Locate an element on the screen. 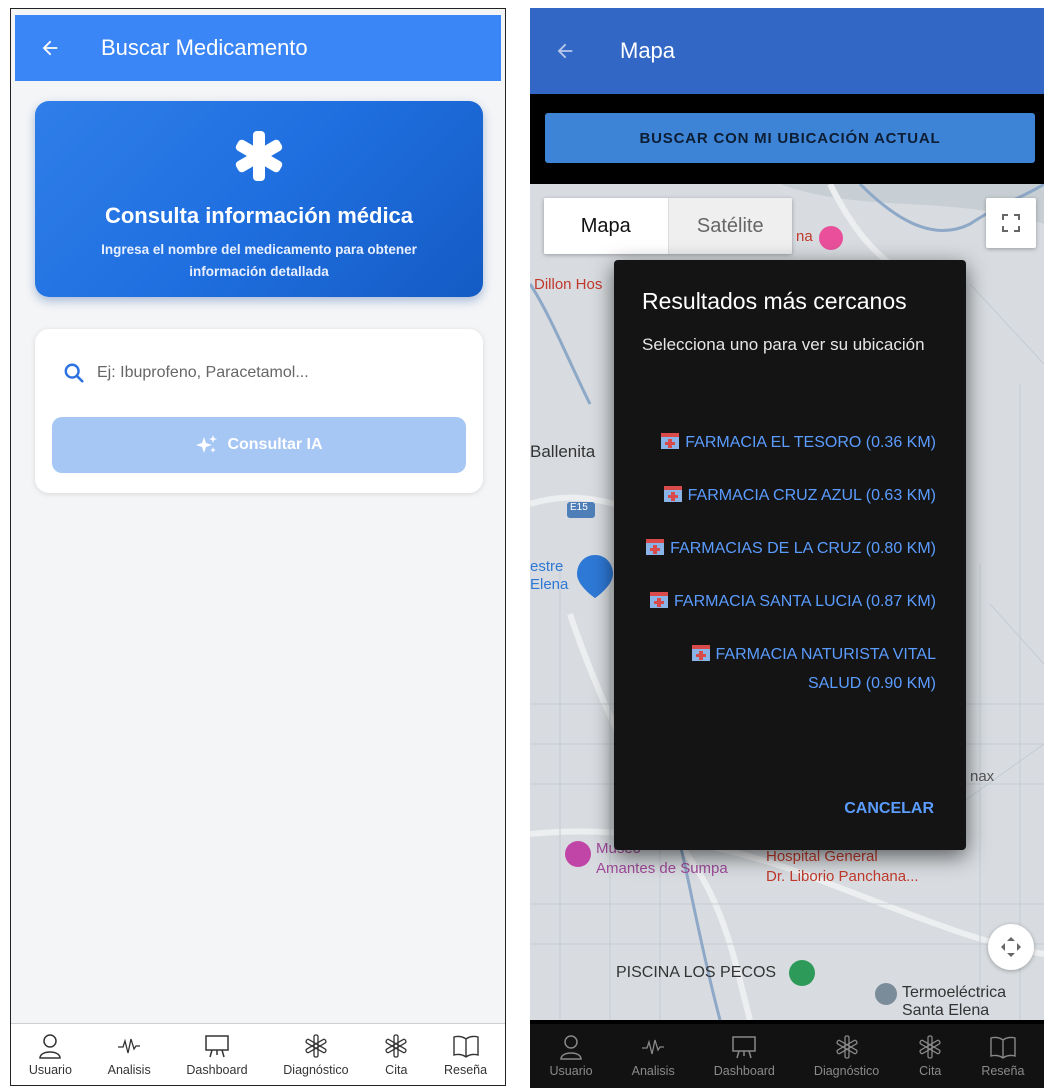 The height and width of the screenshot is (1092, 1048). search-card: Consultar IA is located at coordinates (259, 411).